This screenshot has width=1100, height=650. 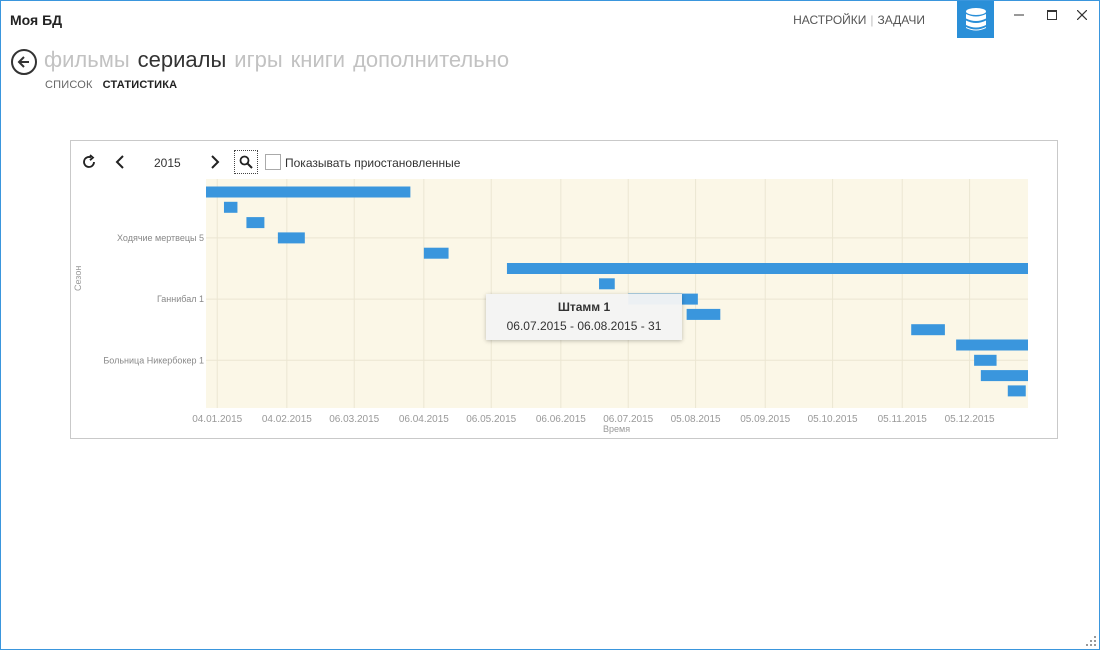 What do you see at coordinates (318, 59) in the screenshot?
I see `tab-books: книги` at bounding box center [318, 59].